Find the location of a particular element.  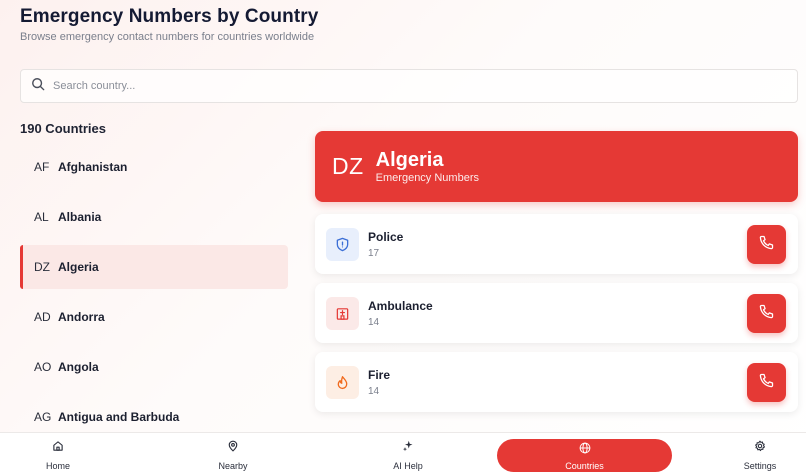

globe-icon is located at coordinates (585, 450).